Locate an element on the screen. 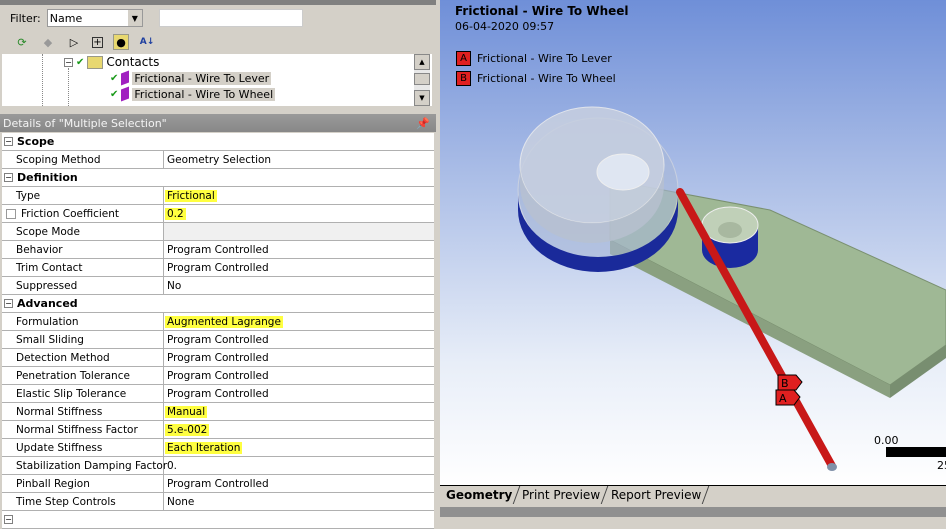  property-row: Formulation Augmented Lagrange is located at coordinates (218, 322).